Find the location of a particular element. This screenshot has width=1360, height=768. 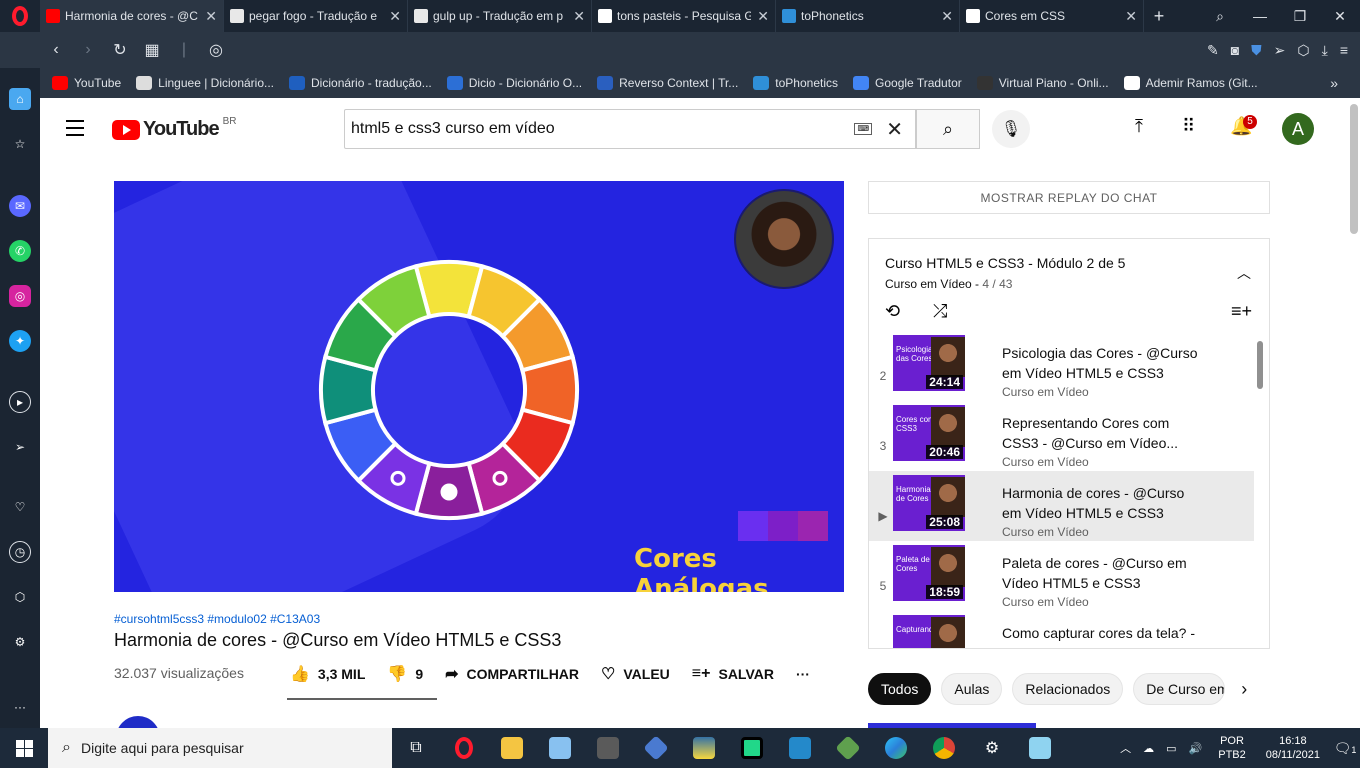

forward-icon: › is located at coordinates (88, 50).